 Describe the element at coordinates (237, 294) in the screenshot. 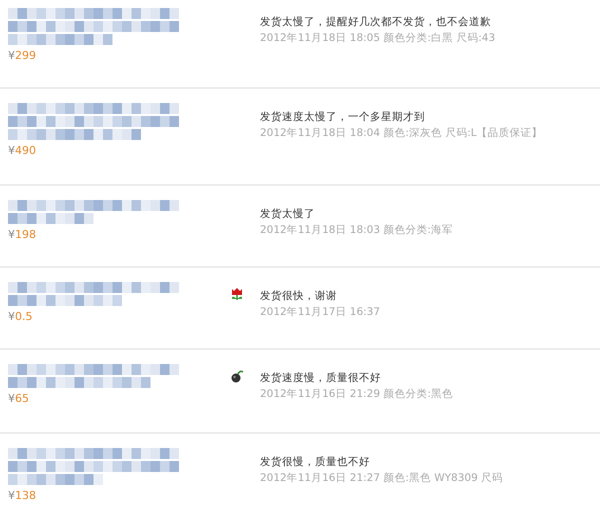

I see `flower-icon` at that location.